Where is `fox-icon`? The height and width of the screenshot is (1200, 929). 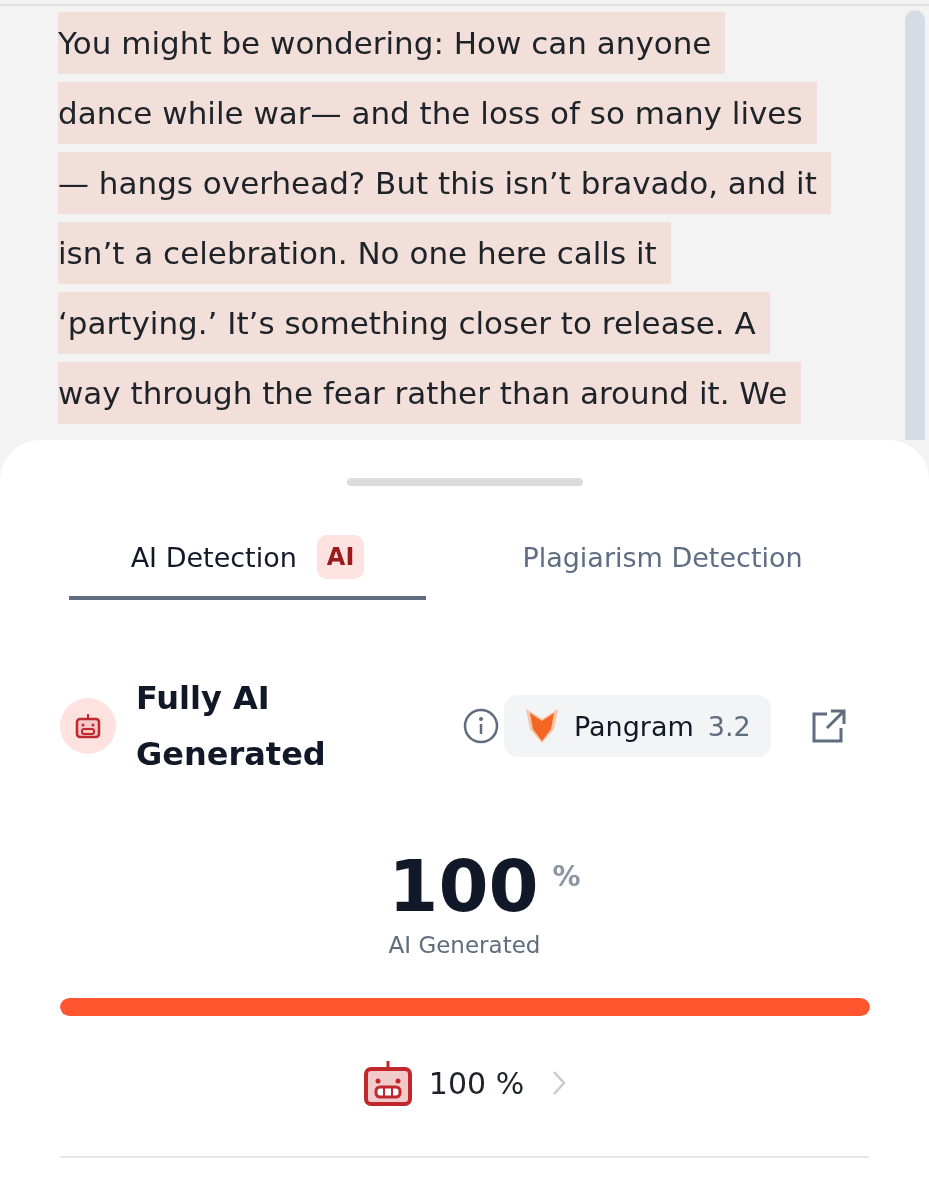
fox-icon is located at coordinates (542, 726).